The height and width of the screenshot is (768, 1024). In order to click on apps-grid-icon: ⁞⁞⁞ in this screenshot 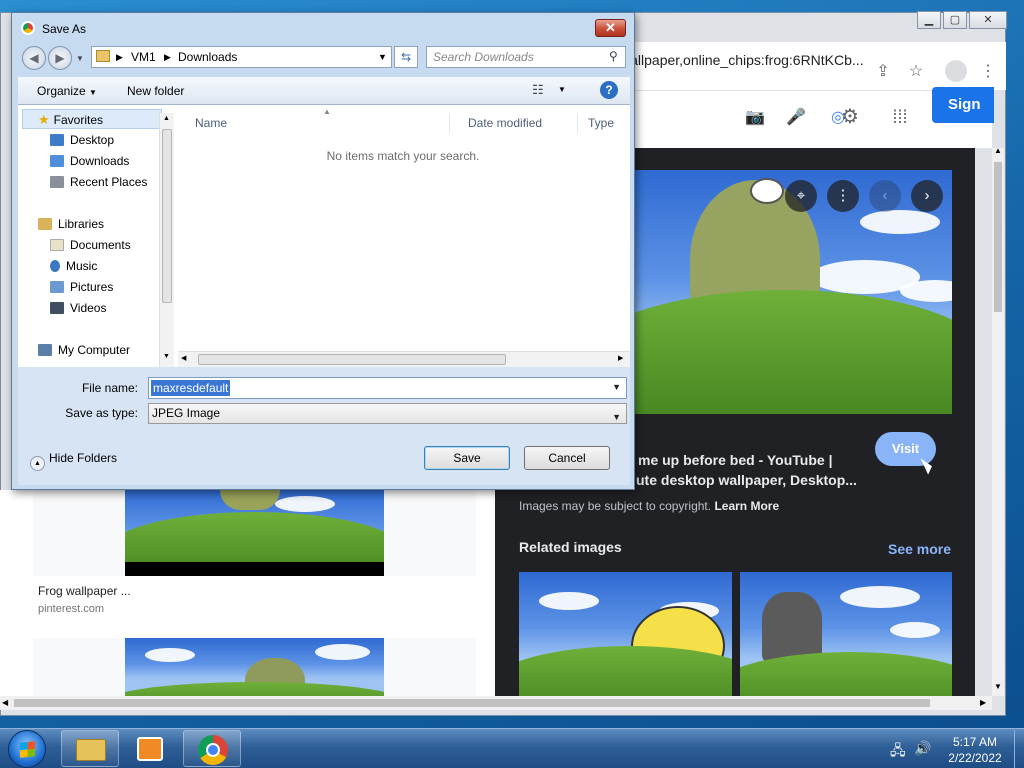, I will do `click(900, 117)`.